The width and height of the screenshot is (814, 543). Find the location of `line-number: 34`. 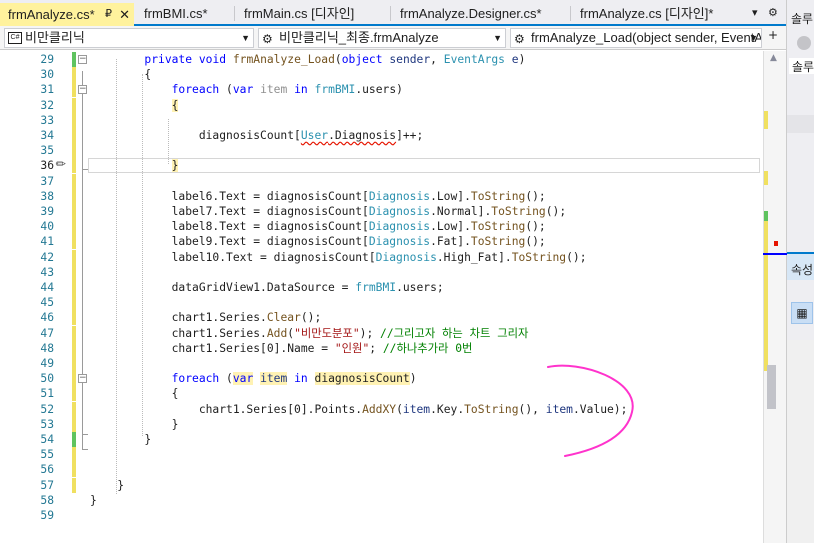

line-number: 34 is located at coordinates (47, 135).